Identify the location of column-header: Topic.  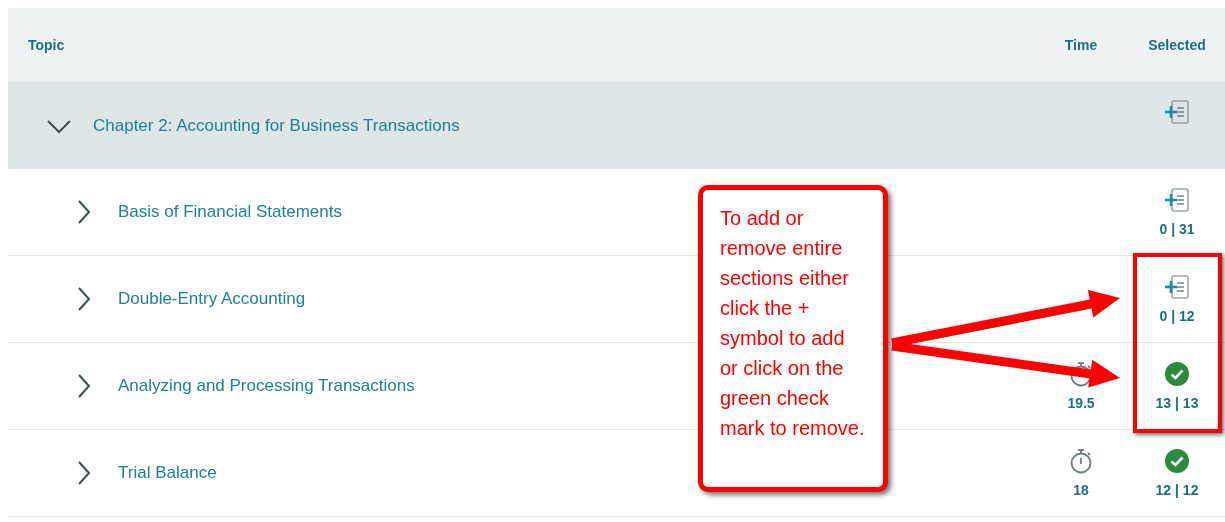
(46, 45).